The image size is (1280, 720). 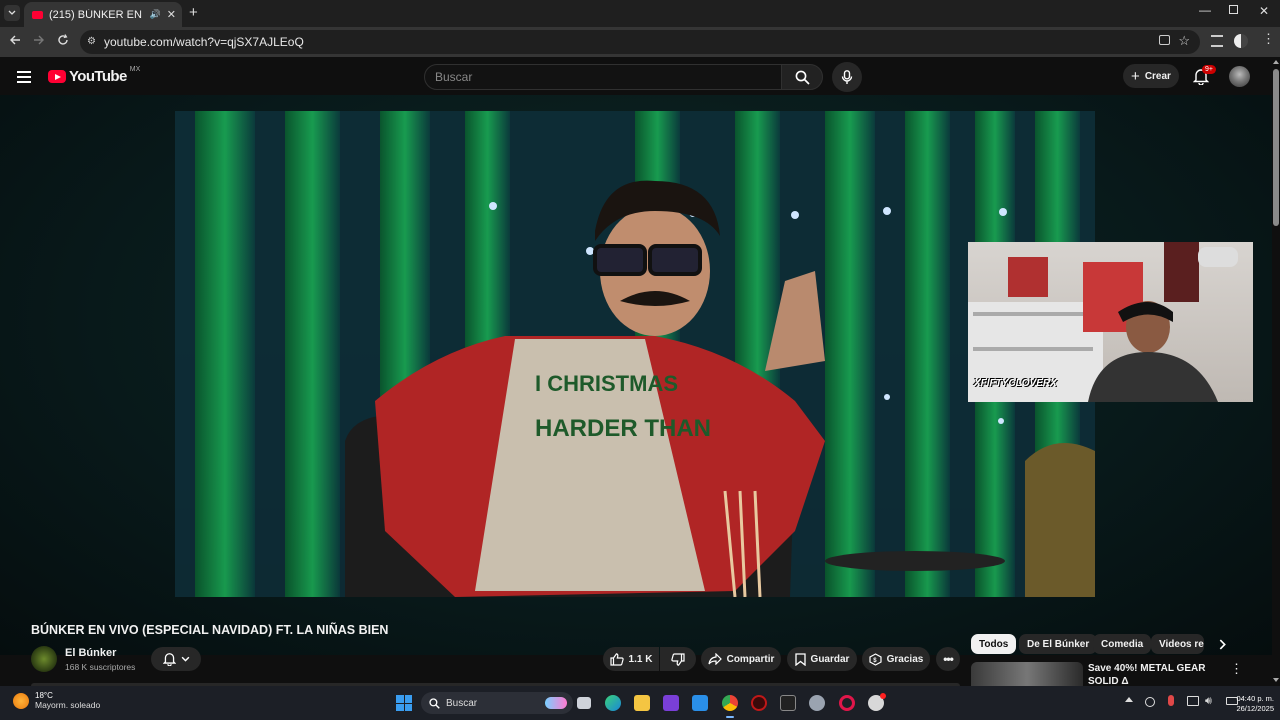 I want to click on page-scrollbar, so click(x=1276, y=371).